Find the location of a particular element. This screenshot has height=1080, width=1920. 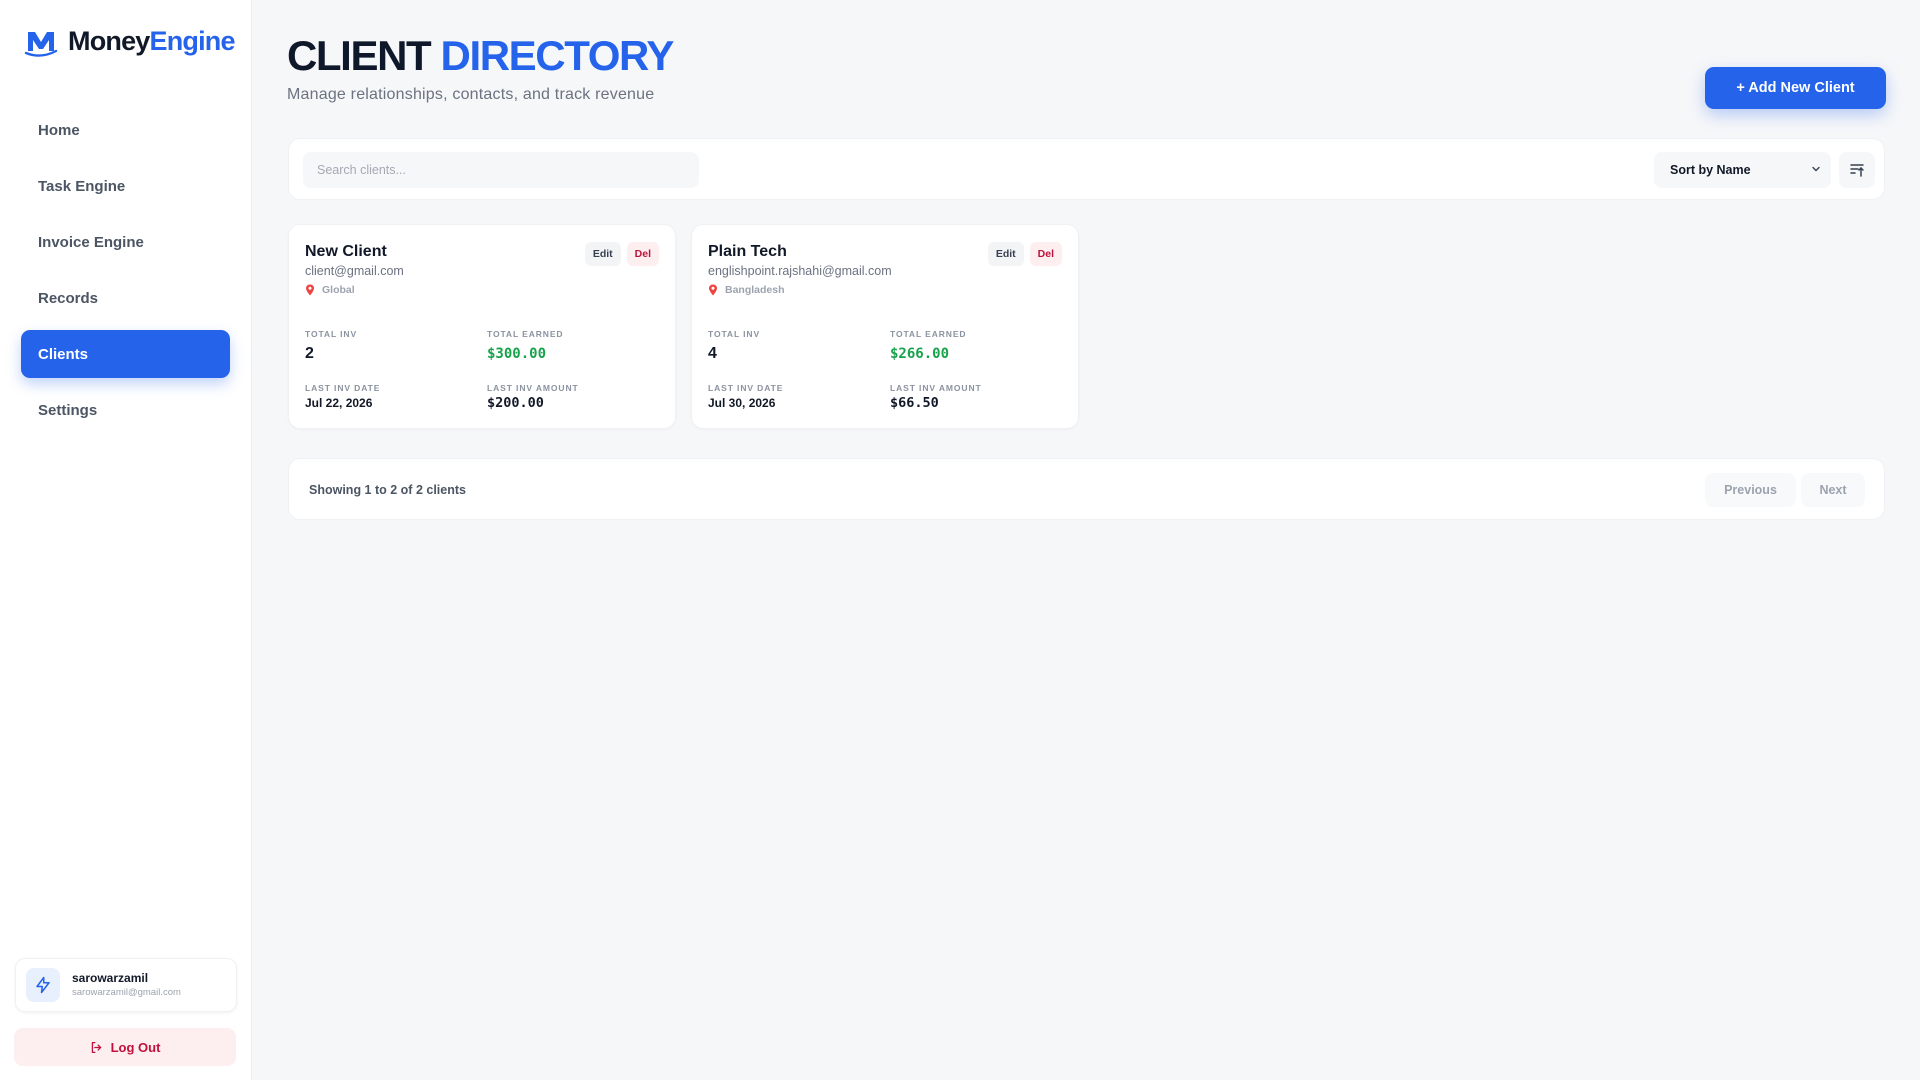

m-logo-icon is located at coordinates (41, 44).